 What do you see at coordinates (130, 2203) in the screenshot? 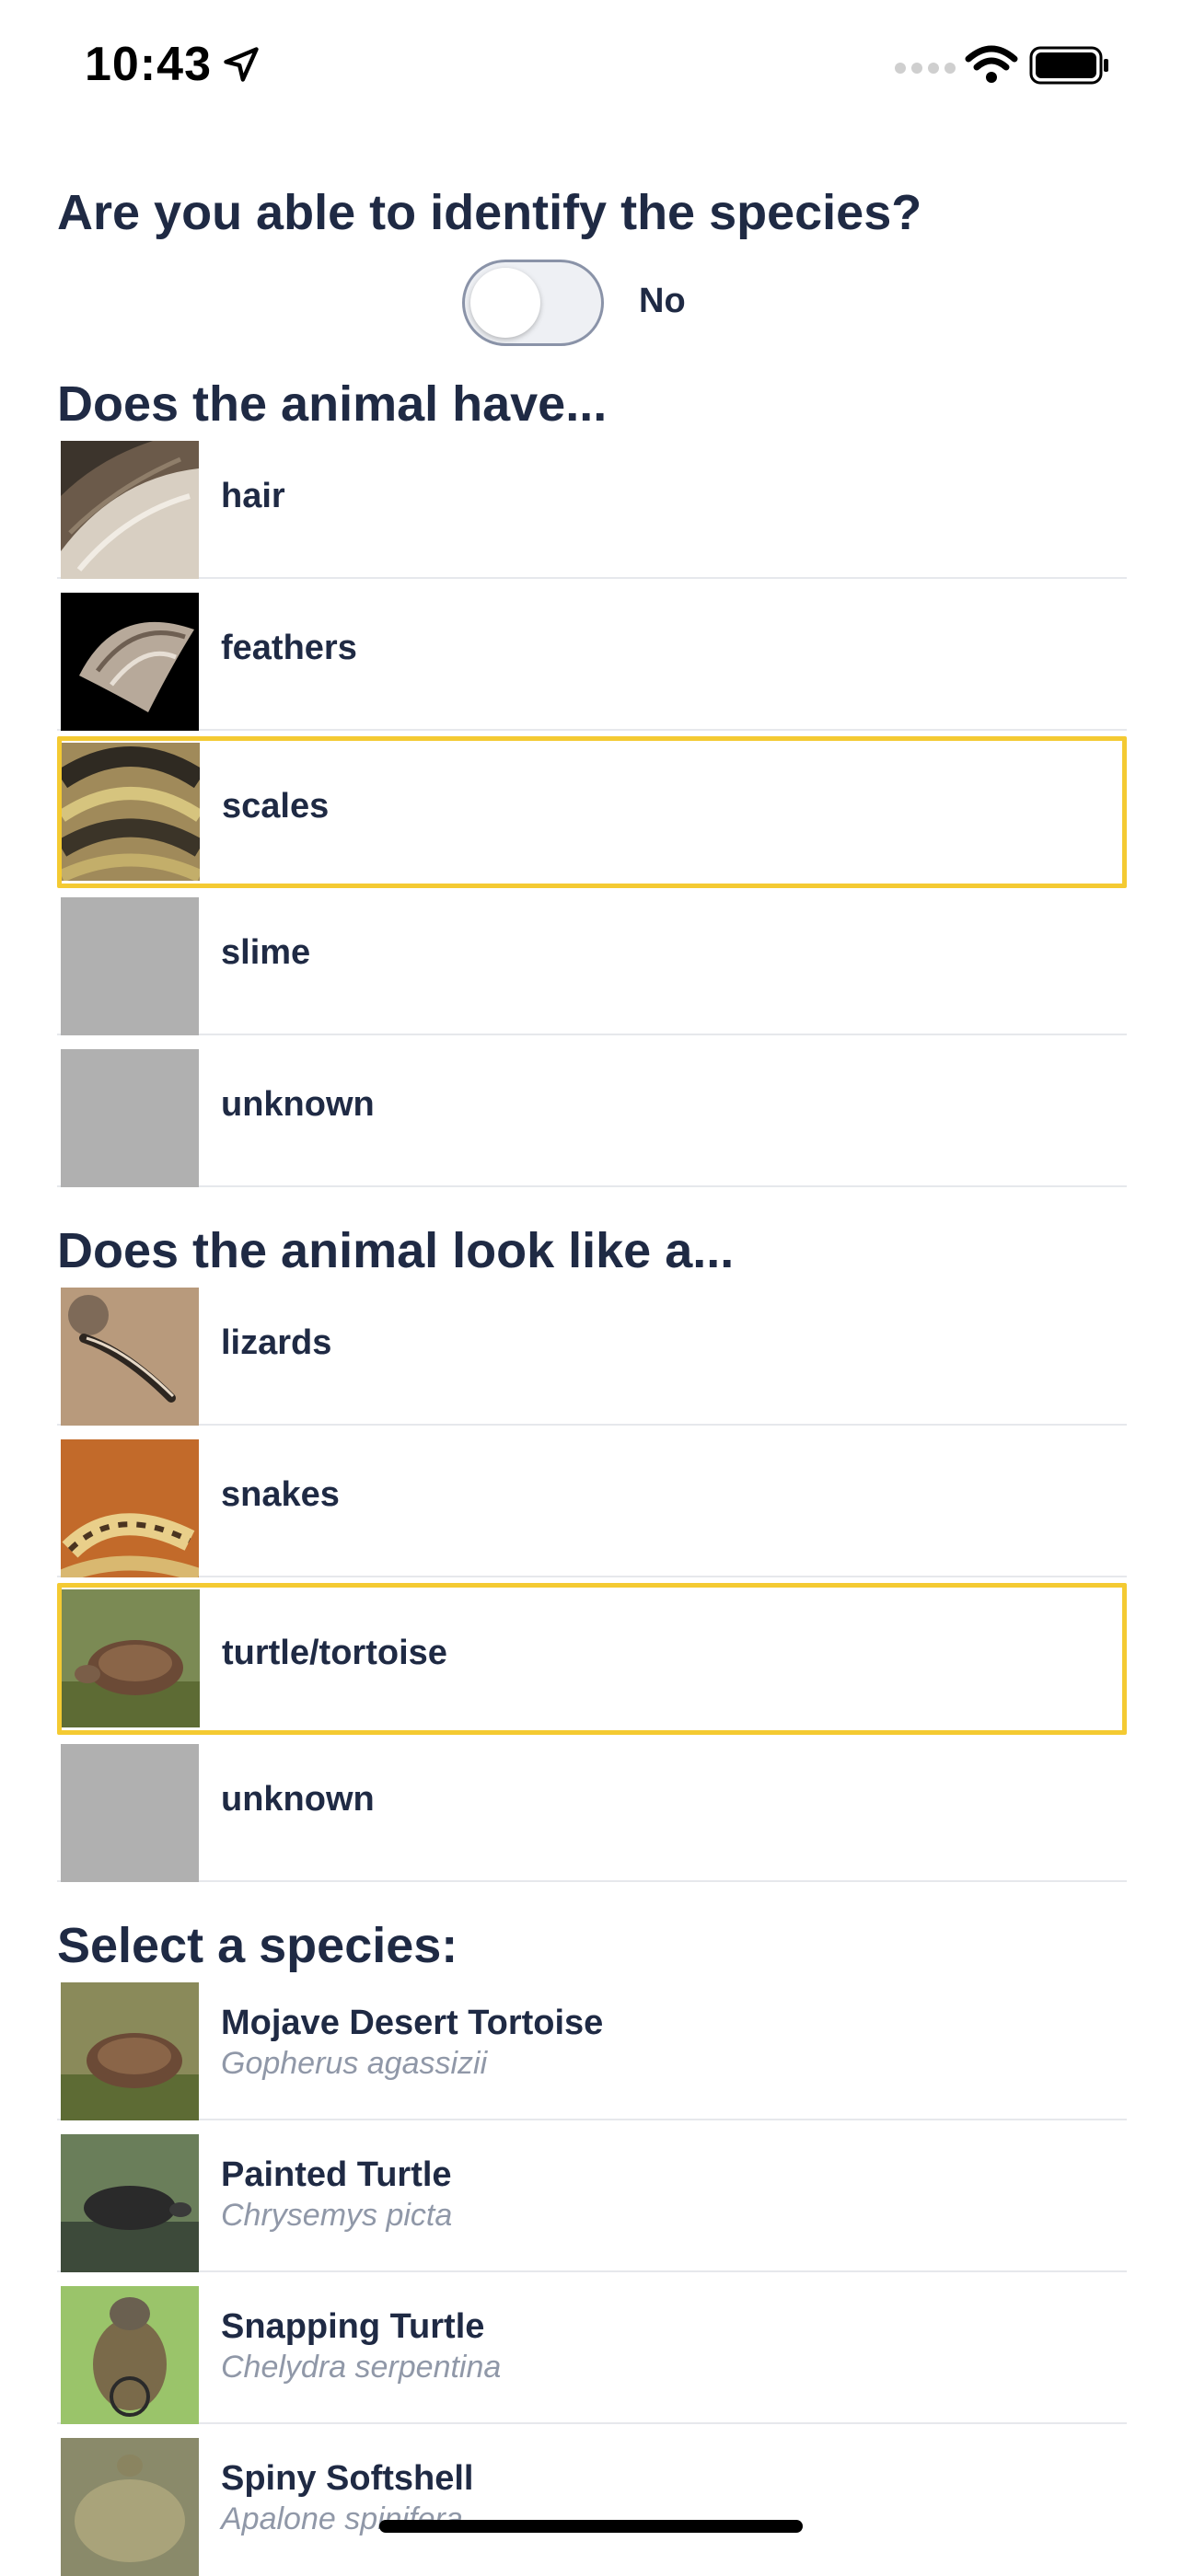
I see `painted-turtle-image` at bounding box center [130, 2203].